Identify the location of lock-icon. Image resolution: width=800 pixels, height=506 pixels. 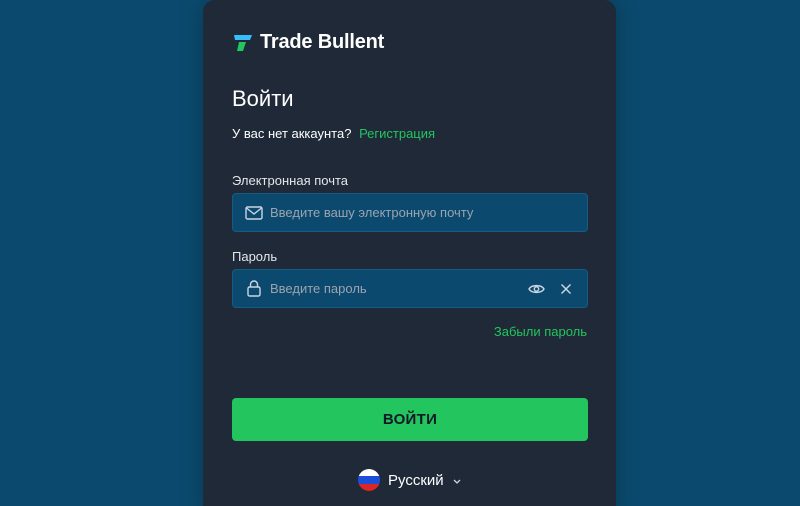
(254, 289).